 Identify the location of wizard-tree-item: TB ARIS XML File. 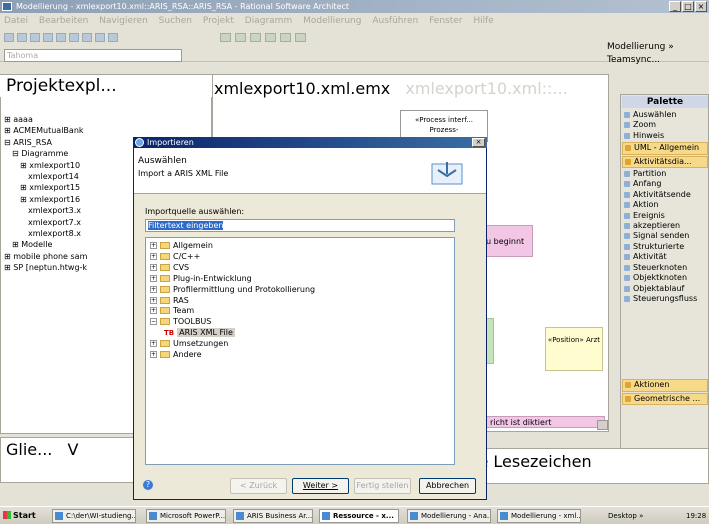
(232, 333).